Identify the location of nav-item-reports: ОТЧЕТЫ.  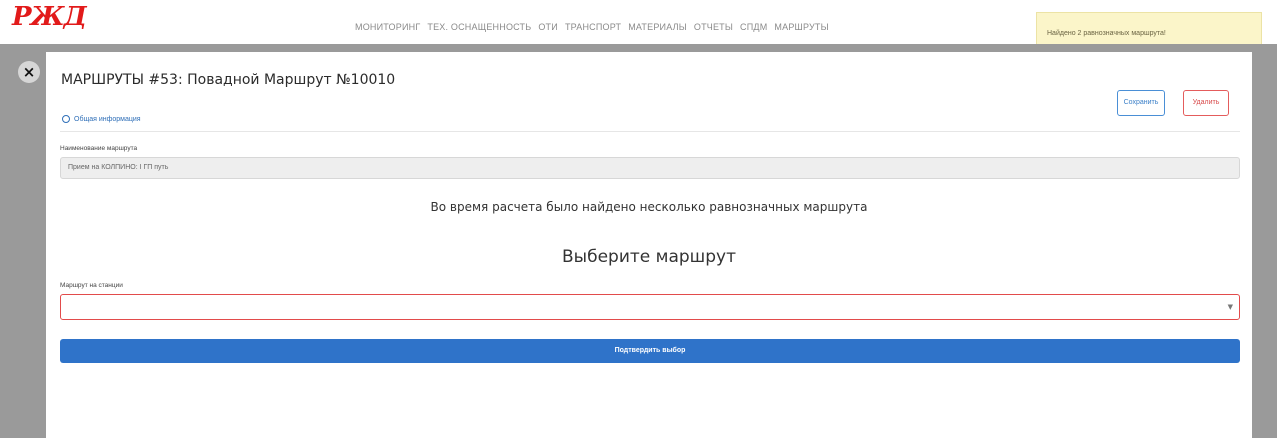
(713, 27).